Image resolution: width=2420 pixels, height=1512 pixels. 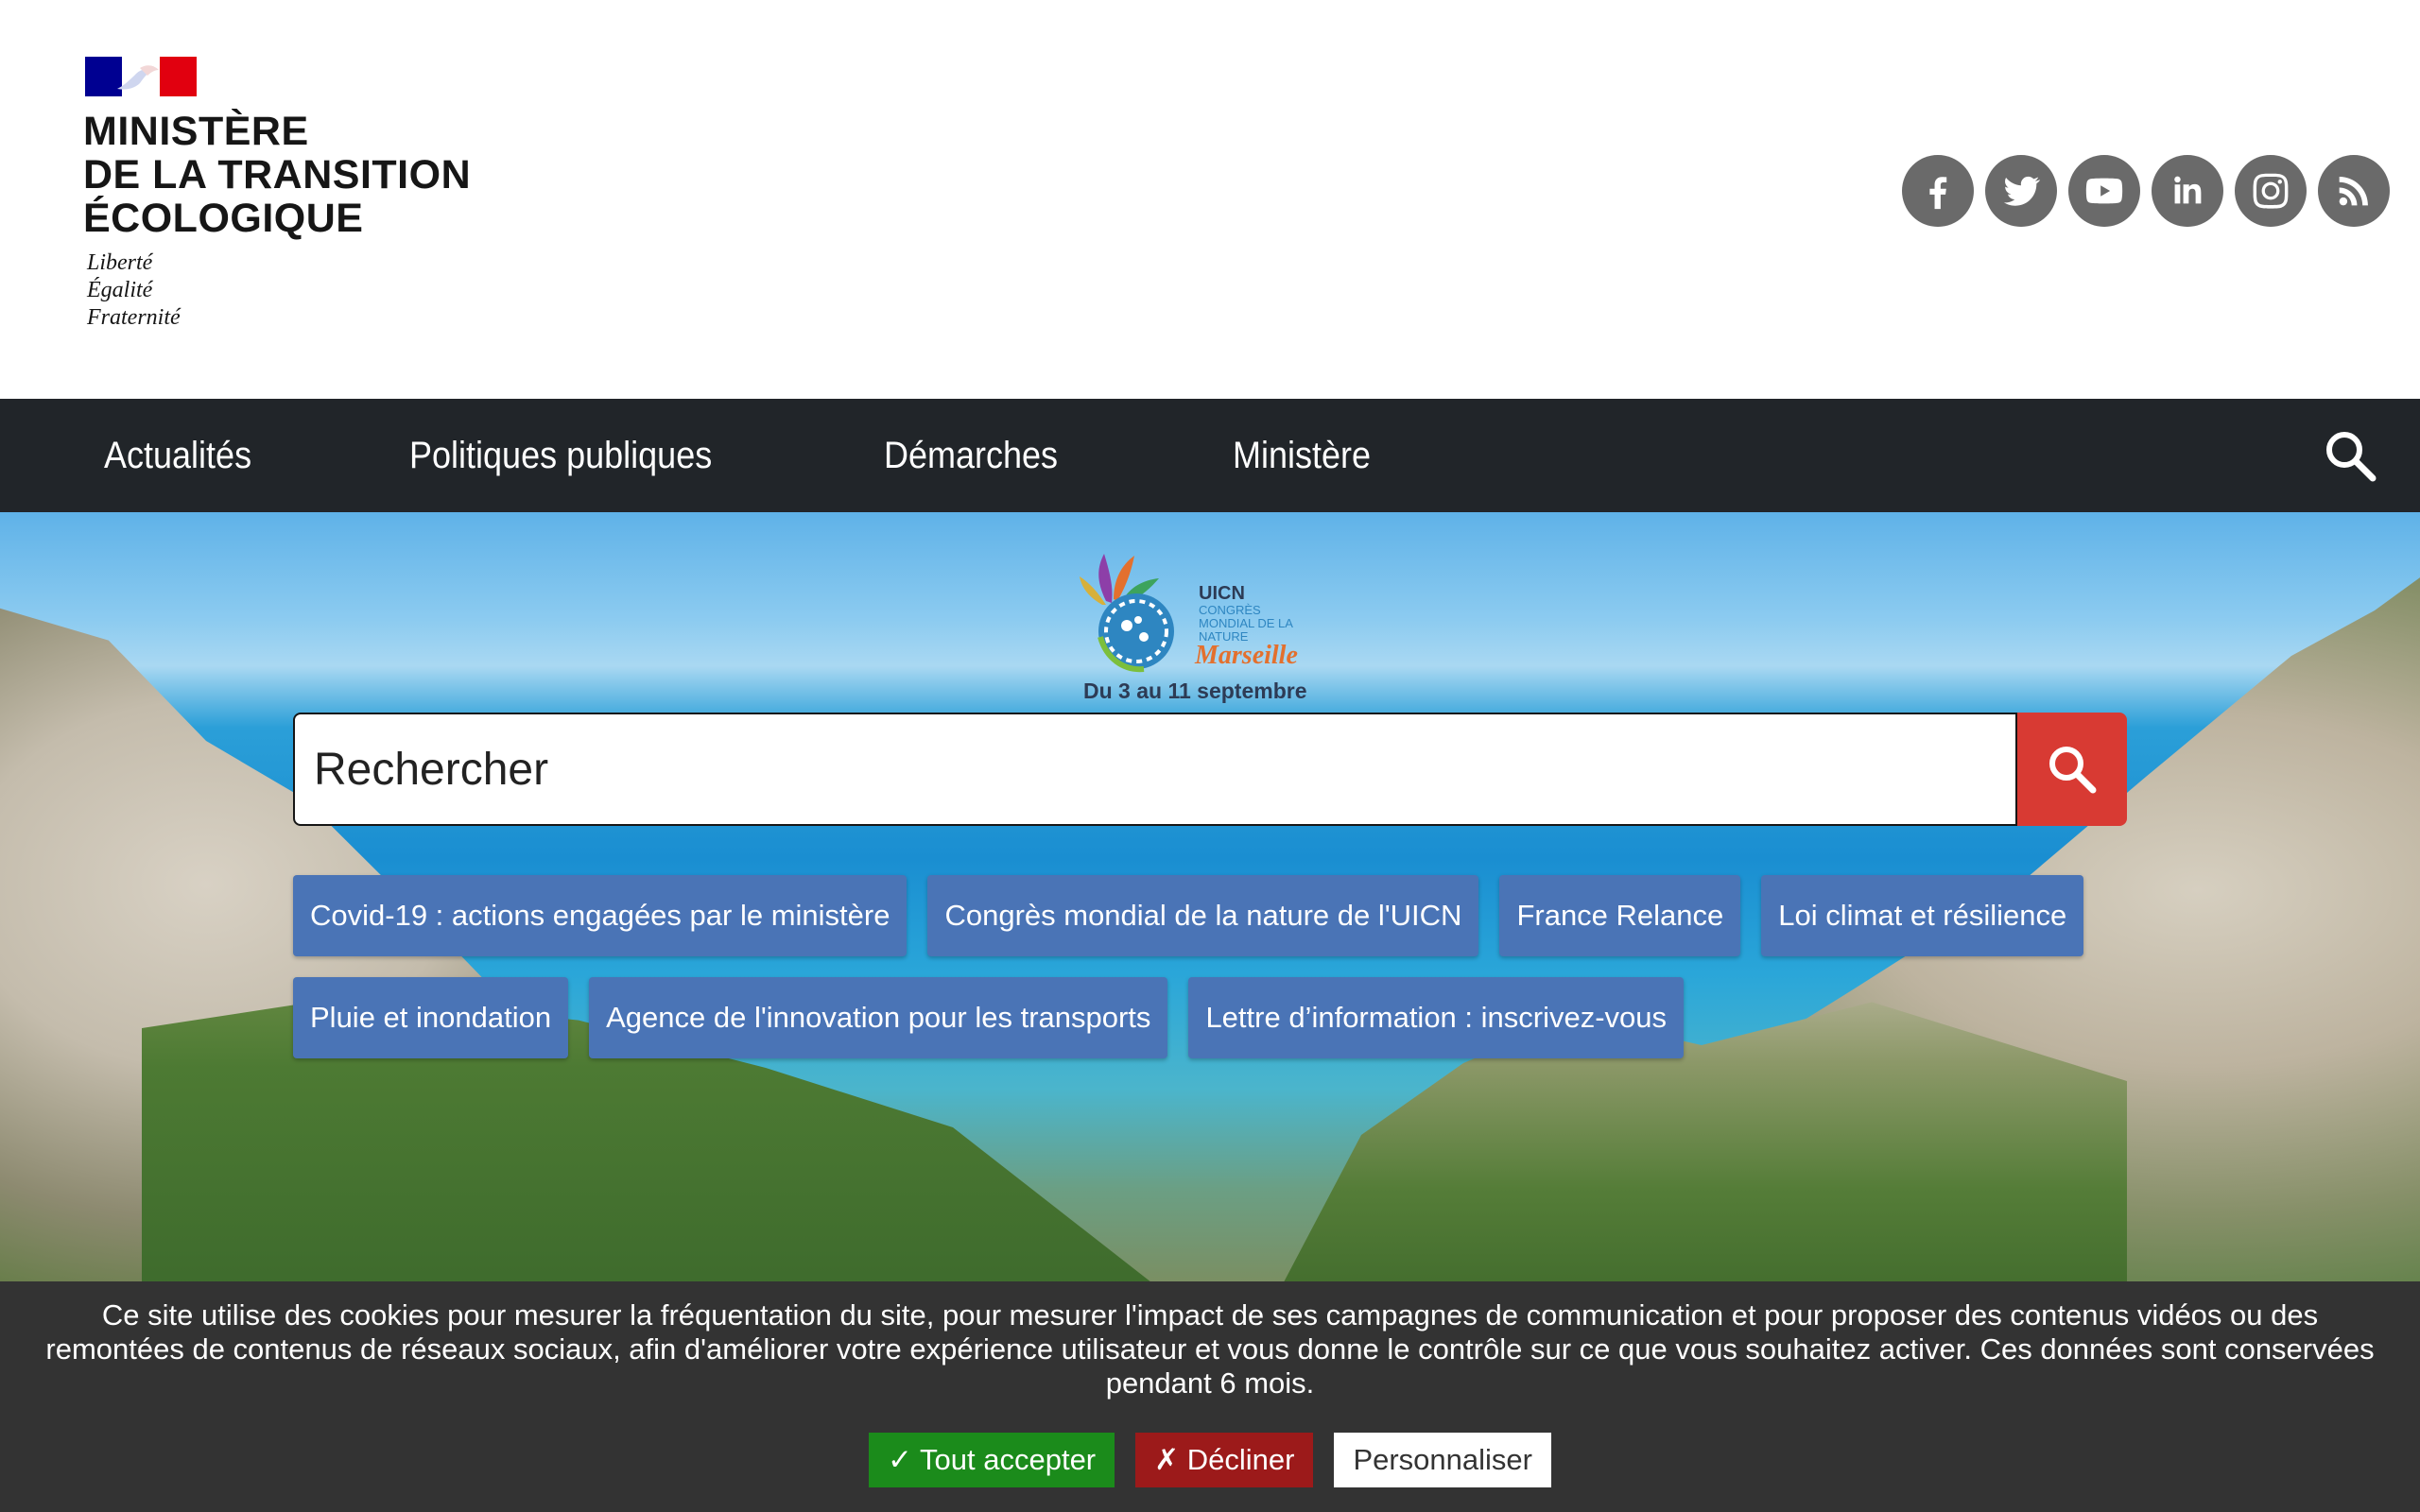 I want to click on tag-france-relance: France Relance, so click(x=1620, y=915).